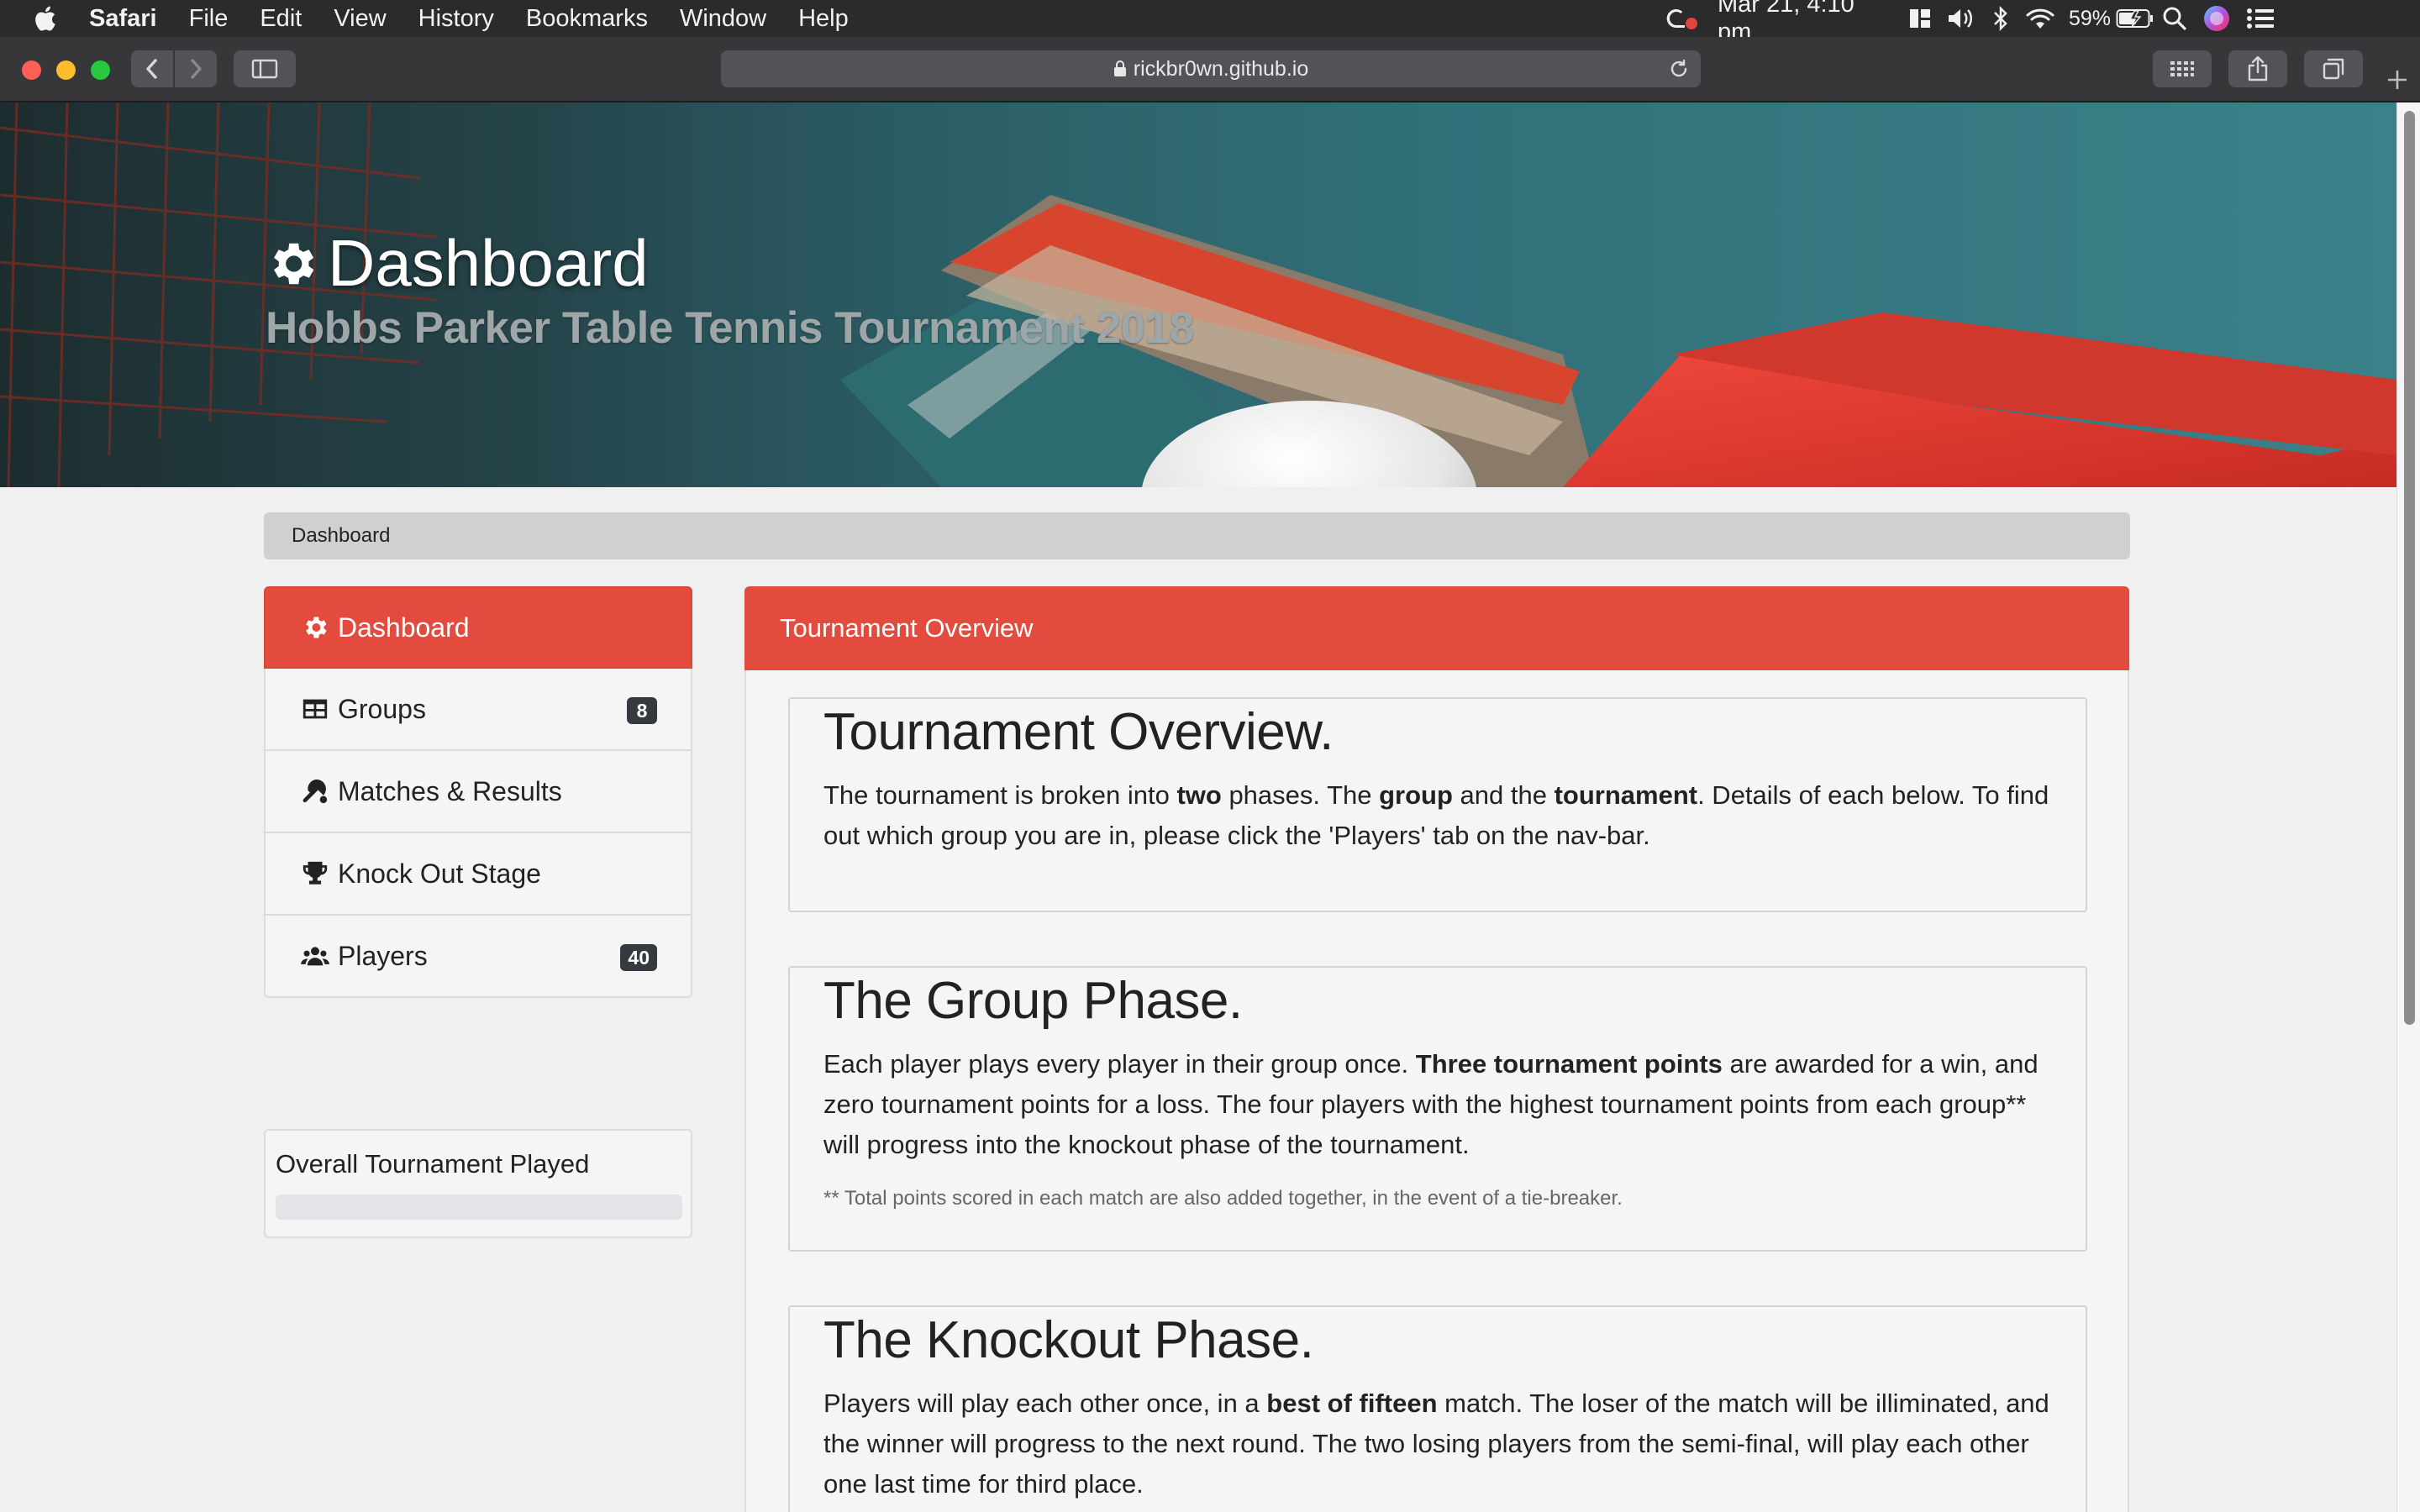 Image resolution: width=2420 pixels, height=1512 pixels. I want to click on url-text: rickbr0wn.github.io, so click(1221, 69).